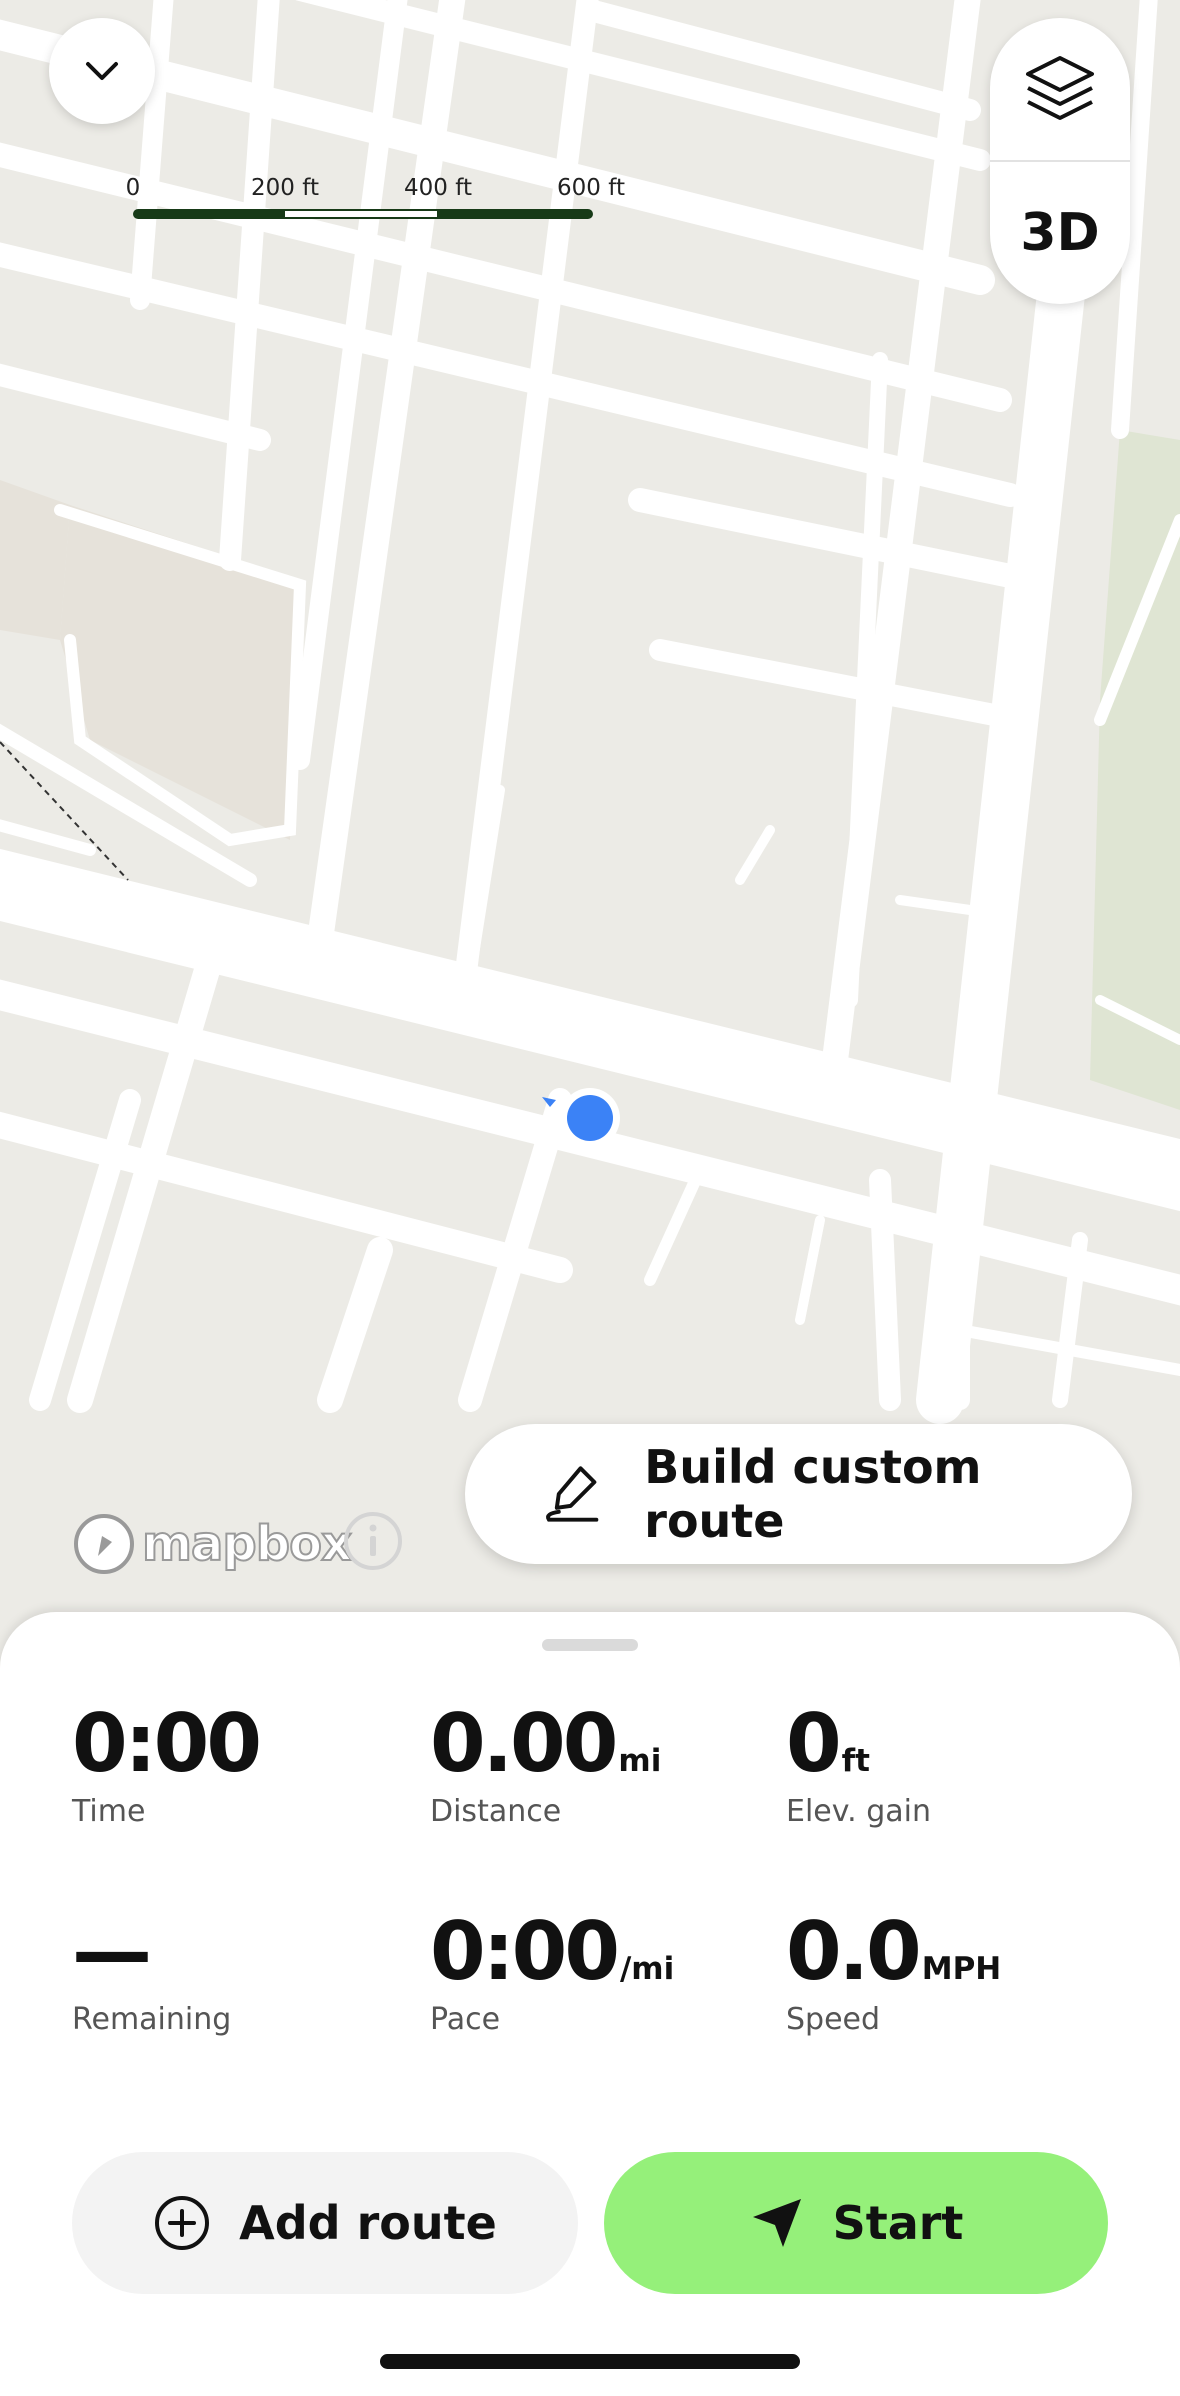 This screenshot has height=2396, width=1180. Describe the element at coordinates (859, 1811) in the screenshot. I see `stat-label: Elev. gain` at that location.